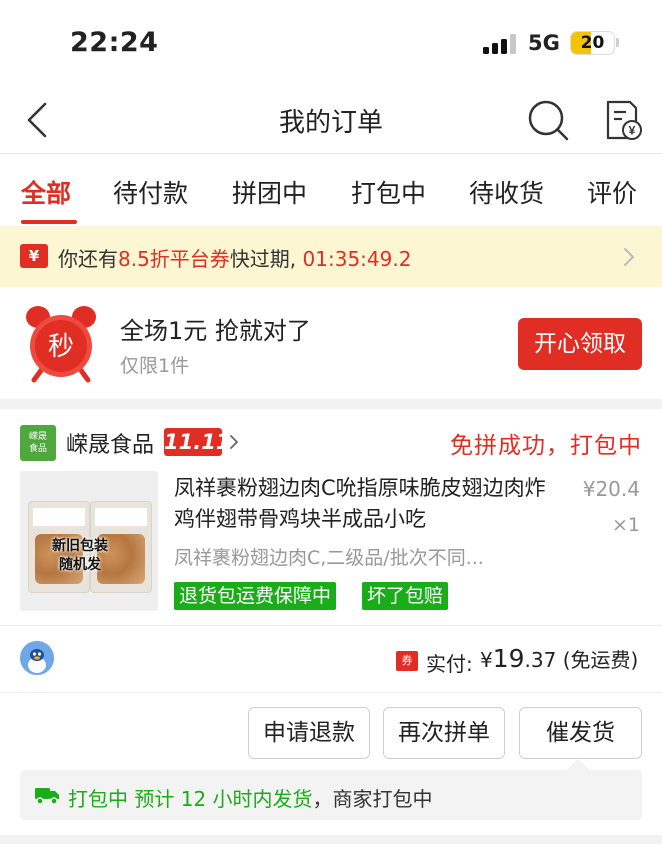 Image resolution: width=662 pixels, height=844 pixels. Describe the element at coordinates (34, 256) in the screenshot. I see `coupon-icon: ¥` at that location.